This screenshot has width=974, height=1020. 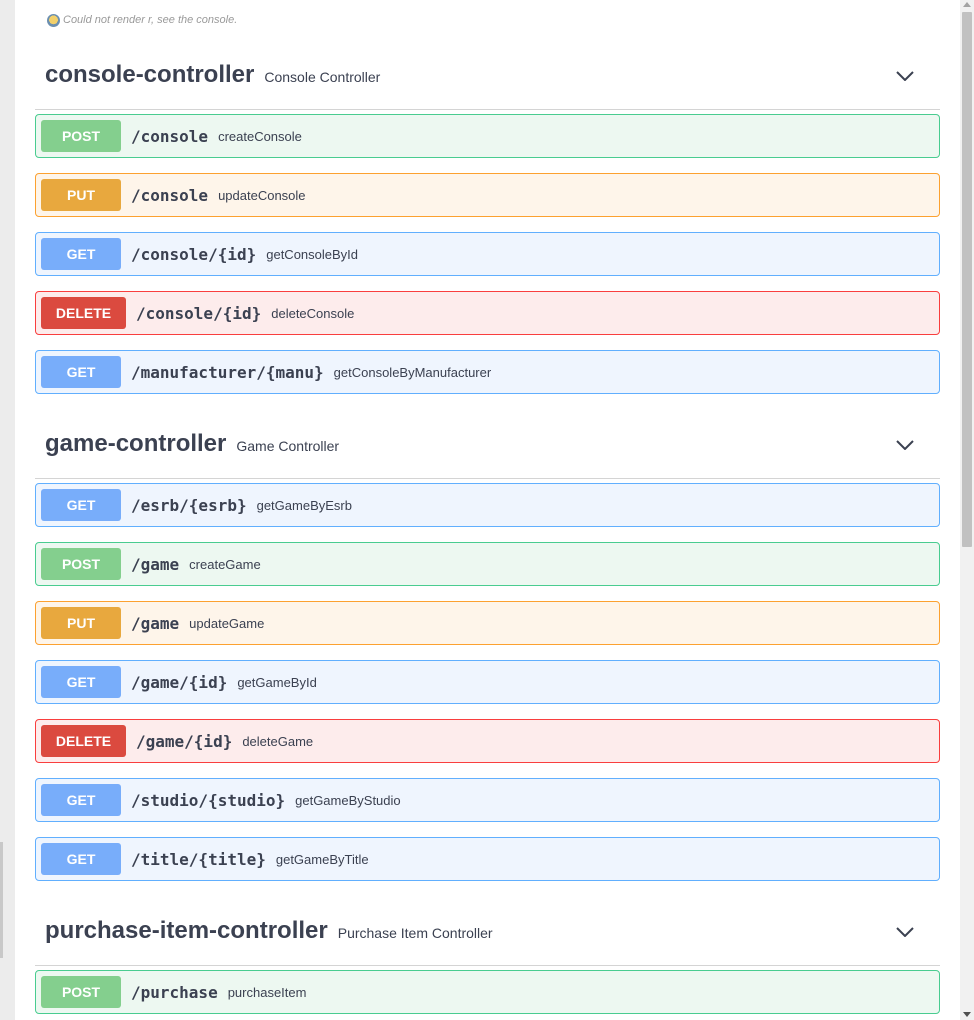 What do you see at coordinates (348, 800) in the screenshot?
I see `operation-summary: getGameByStudio` at bounding box center [348, 800].